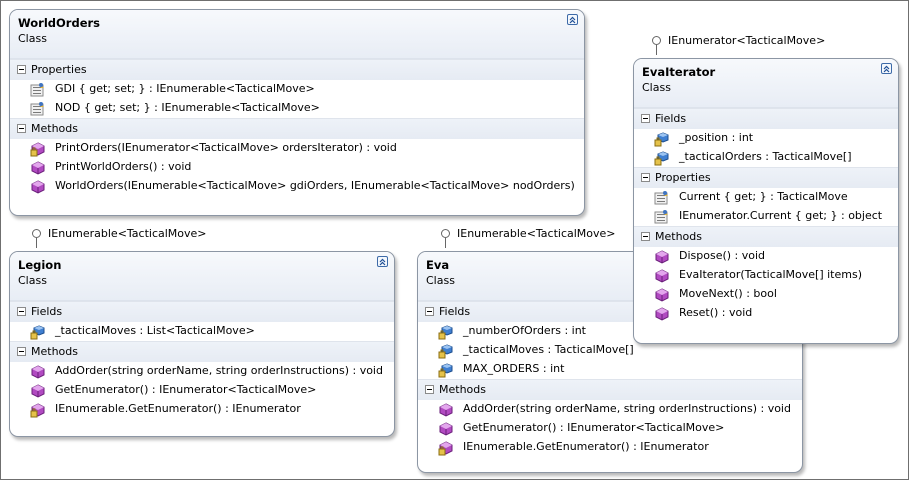 This screenshot has height=480, width=909. I want to click on member-signature: MAX_ORDERS : int, so click(514, 368).